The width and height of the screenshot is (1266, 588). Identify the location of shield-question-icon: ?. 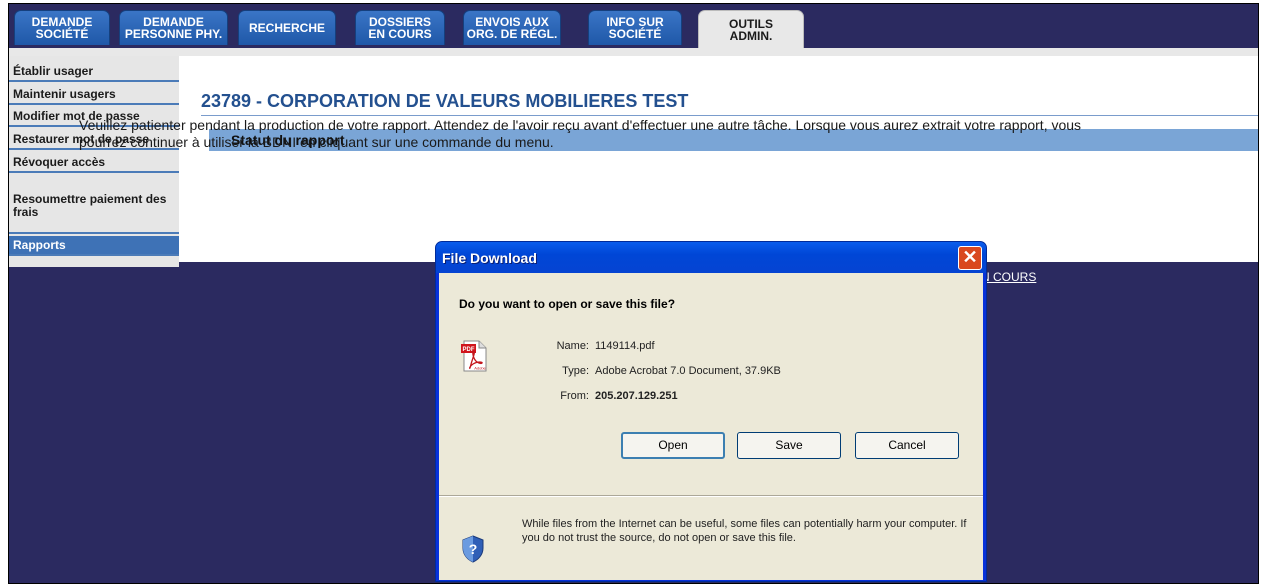
(473, 549).